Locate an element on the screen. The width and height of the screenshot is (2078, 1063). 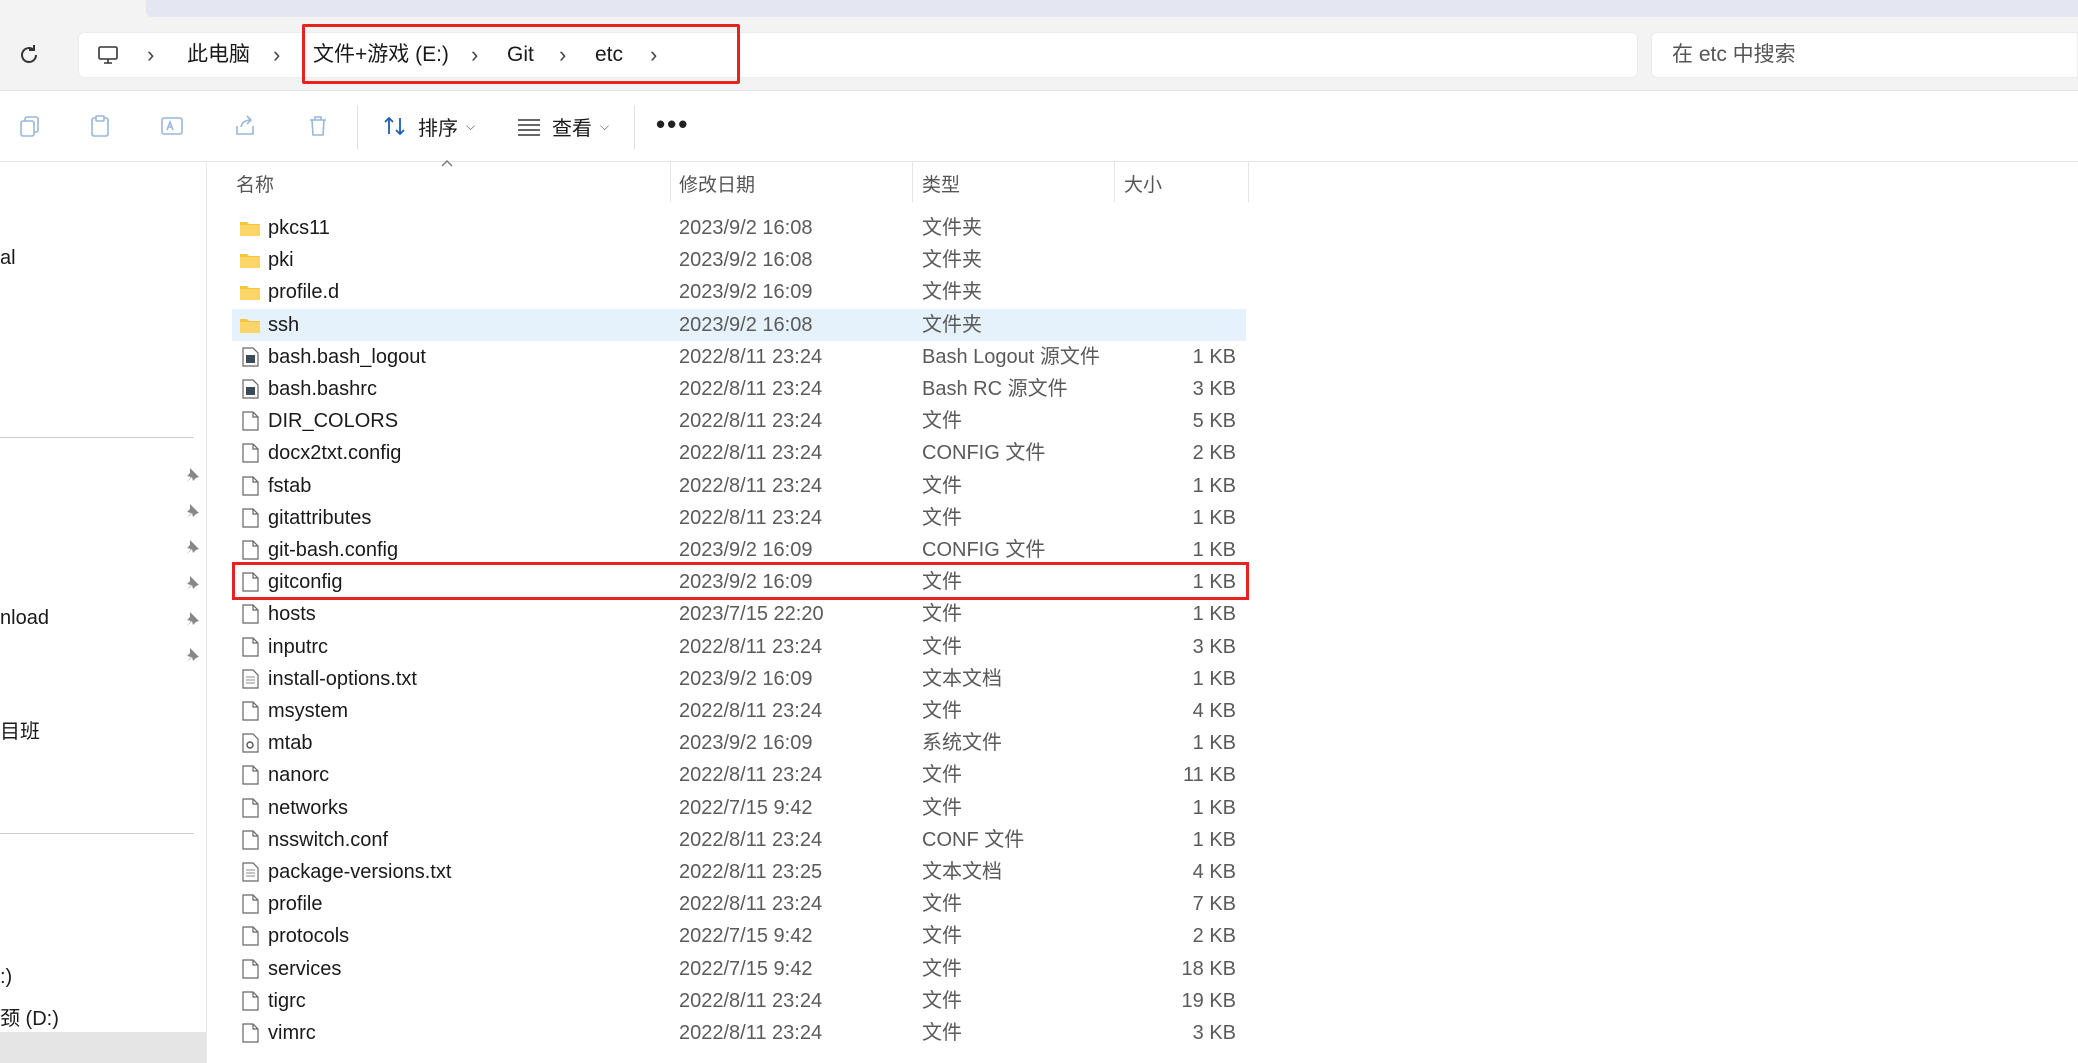
system-file-icon is located at coordinates (250, 743).